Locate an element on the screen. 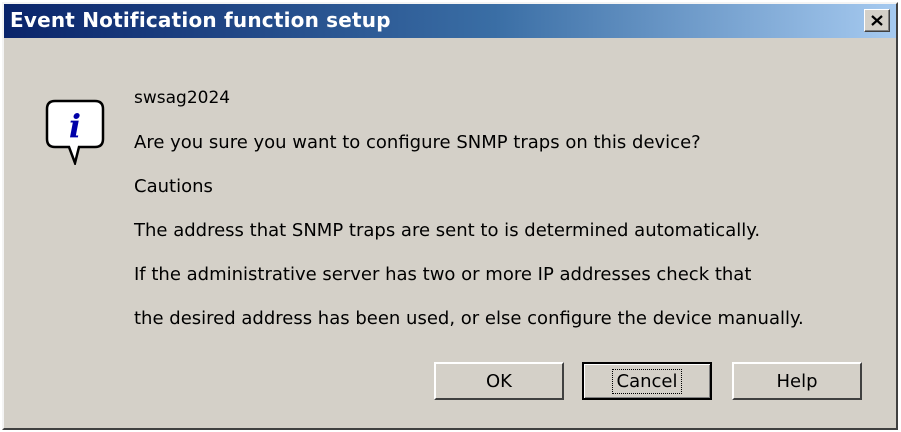 This screenshot has width=901, height=432. cautions-heading: Cautions is located at coordinates (173, 186).